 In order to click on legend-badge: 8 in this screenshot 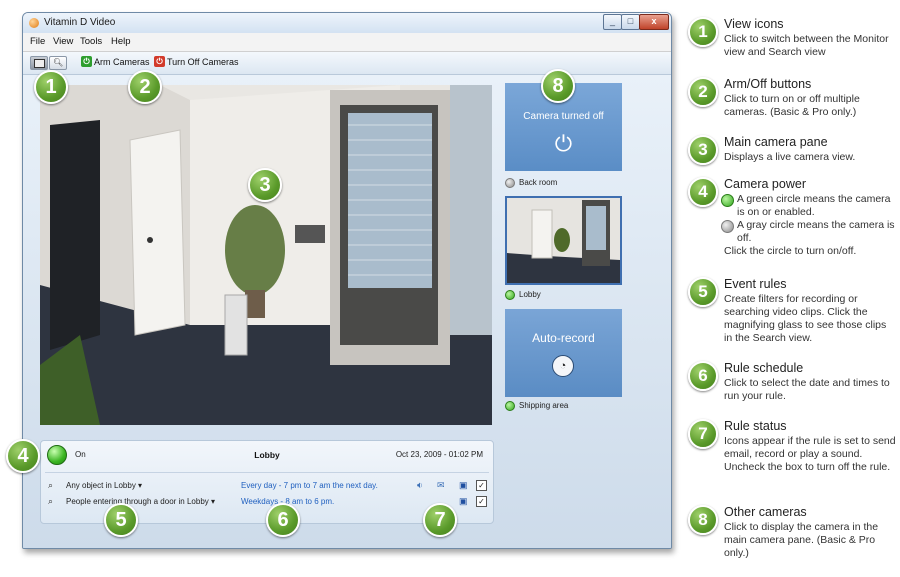, I will do `click(703, 520)`.